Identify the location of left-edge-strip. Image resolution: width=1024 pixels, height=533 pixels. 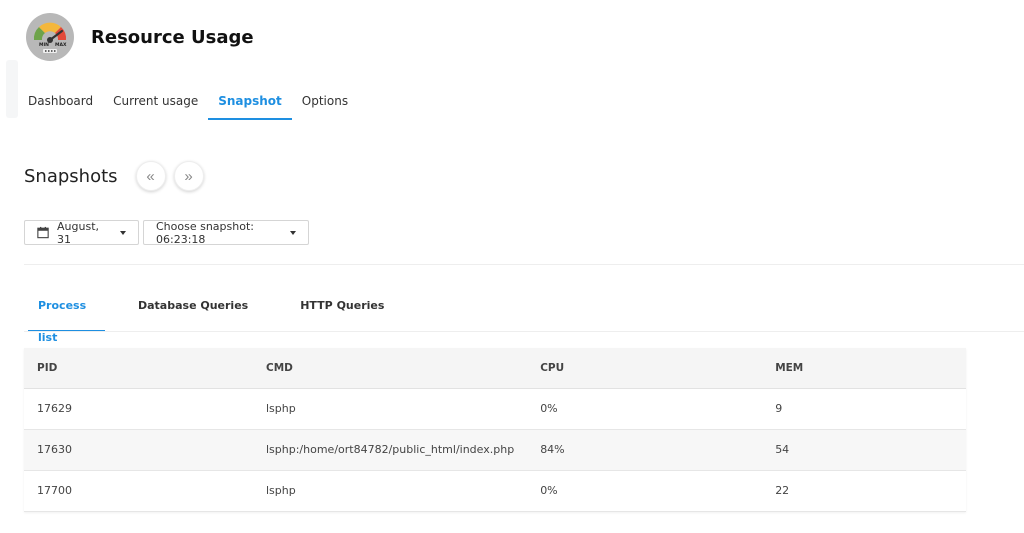
(12, 89).